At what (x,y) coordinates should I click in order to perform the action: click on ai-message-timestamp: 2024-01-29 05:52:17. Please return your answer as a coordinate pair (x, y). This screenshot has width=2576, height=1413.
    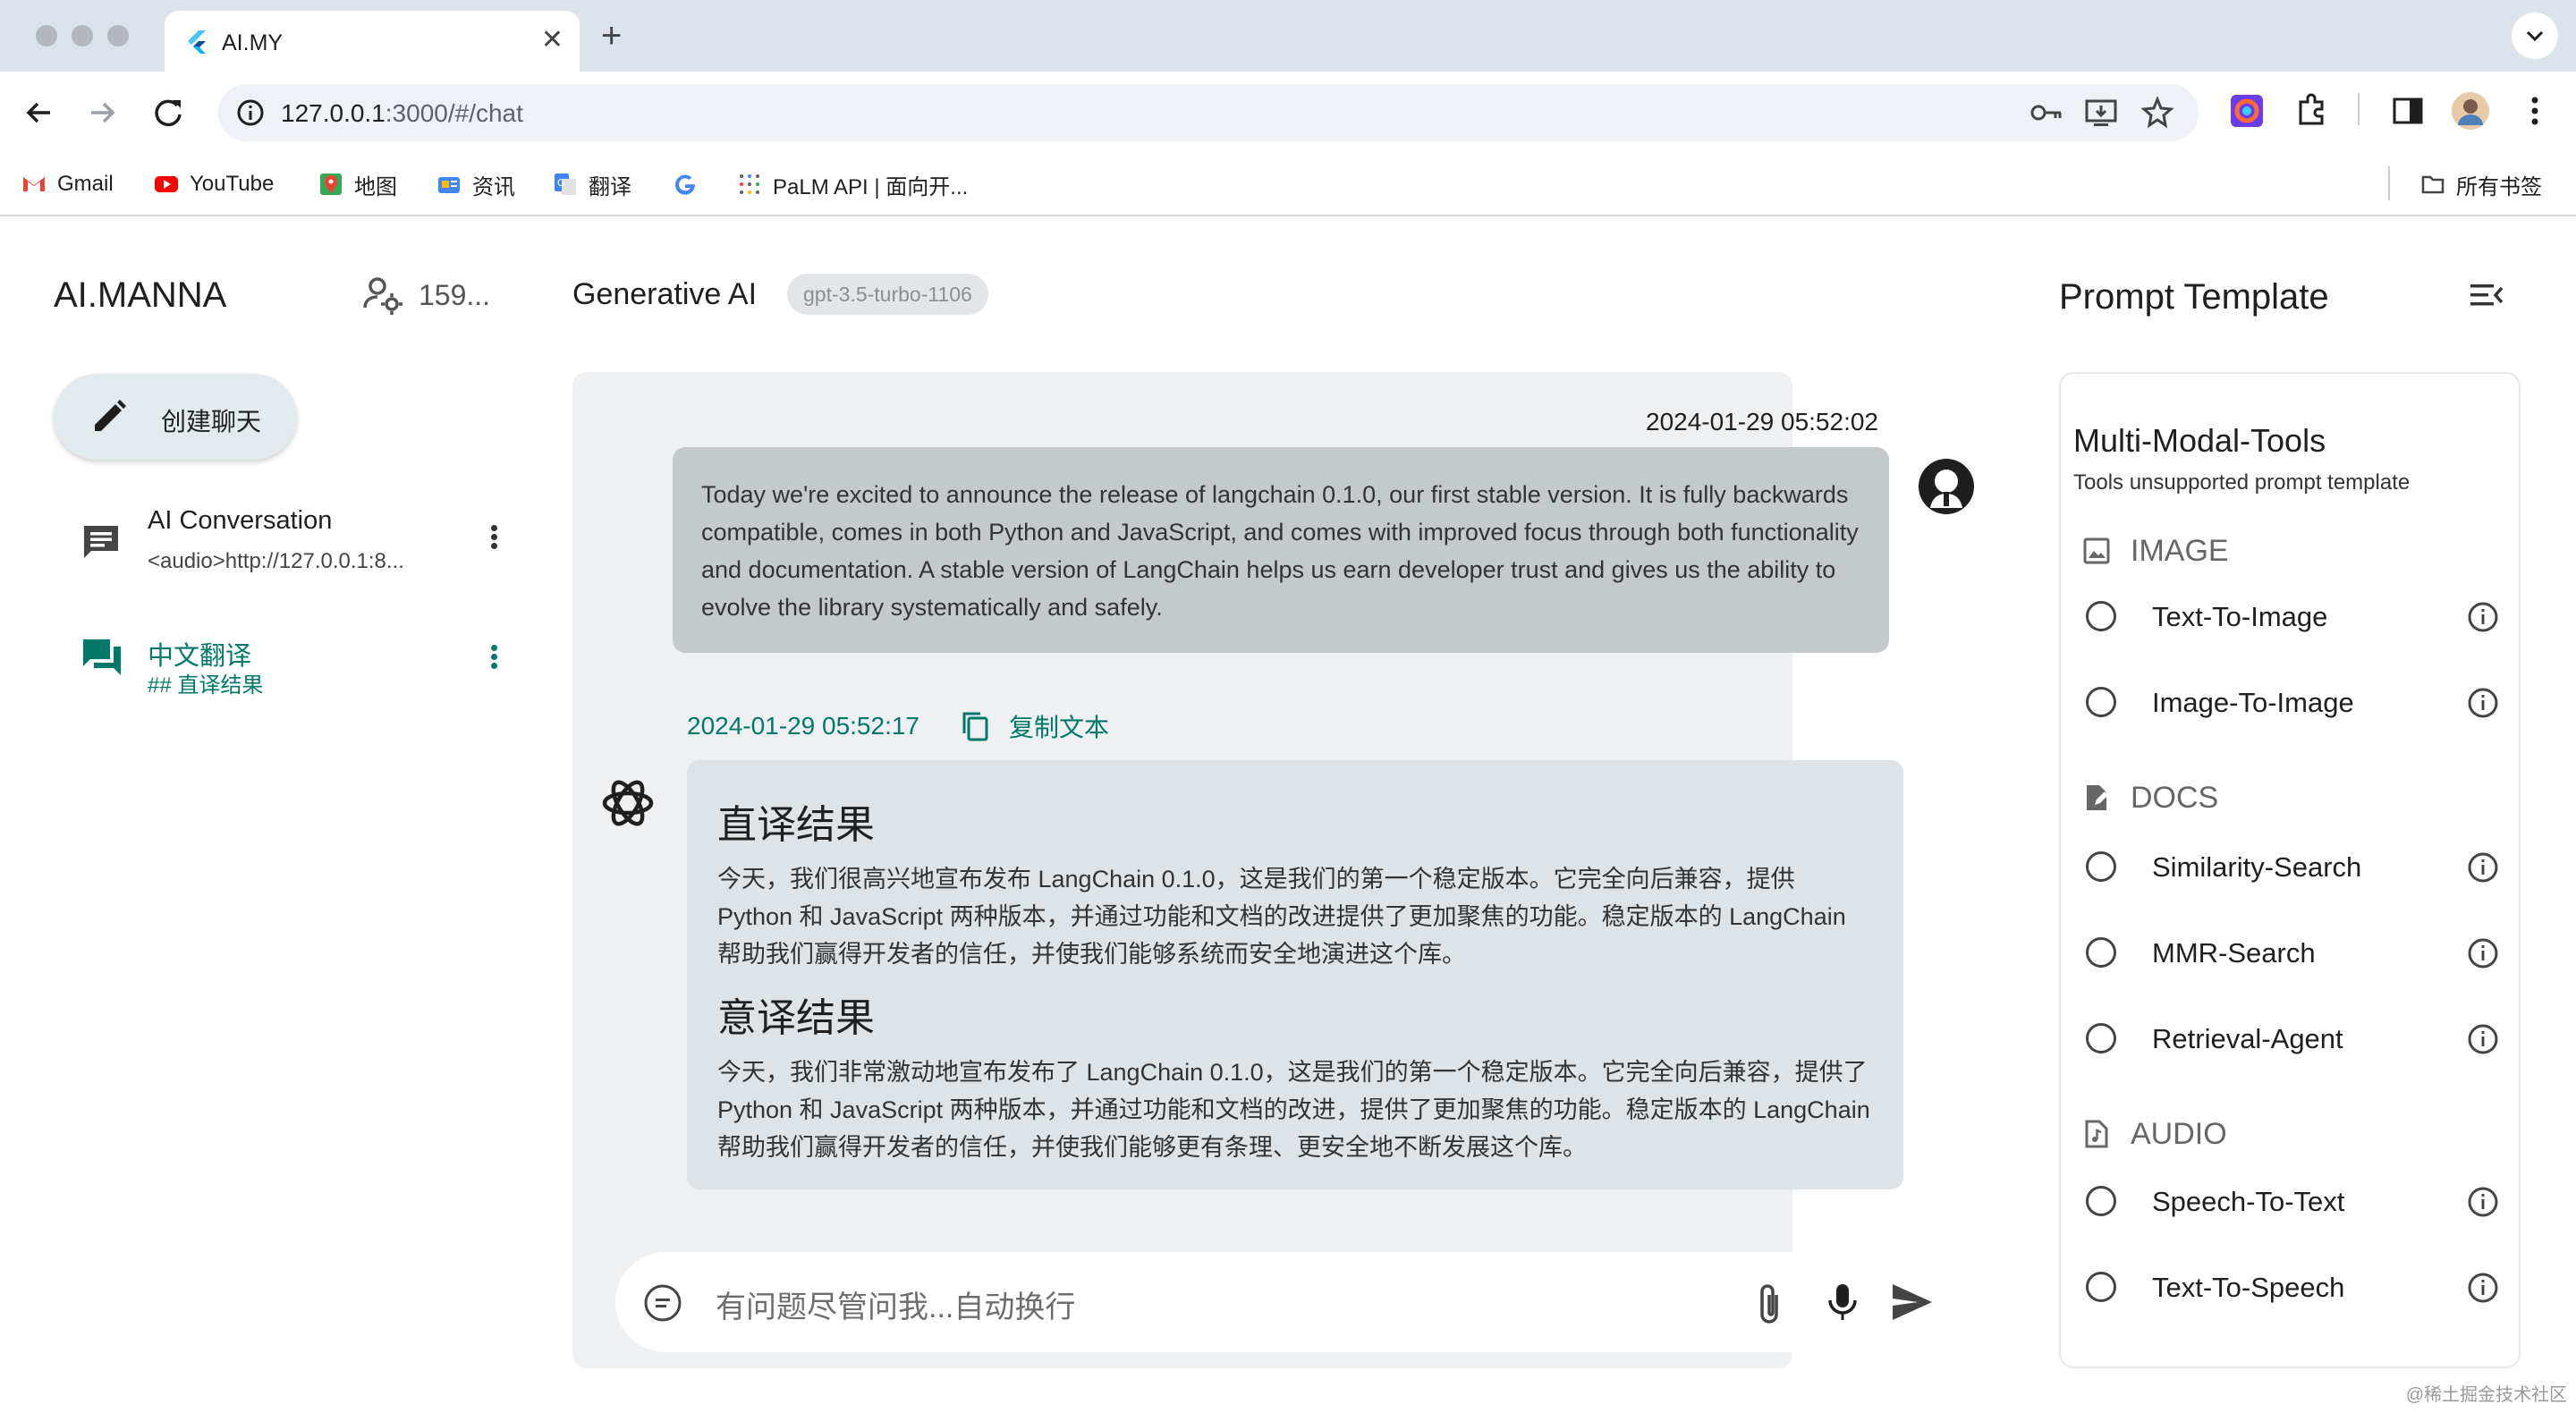
    Looking at the image, I should click on (803, 726).